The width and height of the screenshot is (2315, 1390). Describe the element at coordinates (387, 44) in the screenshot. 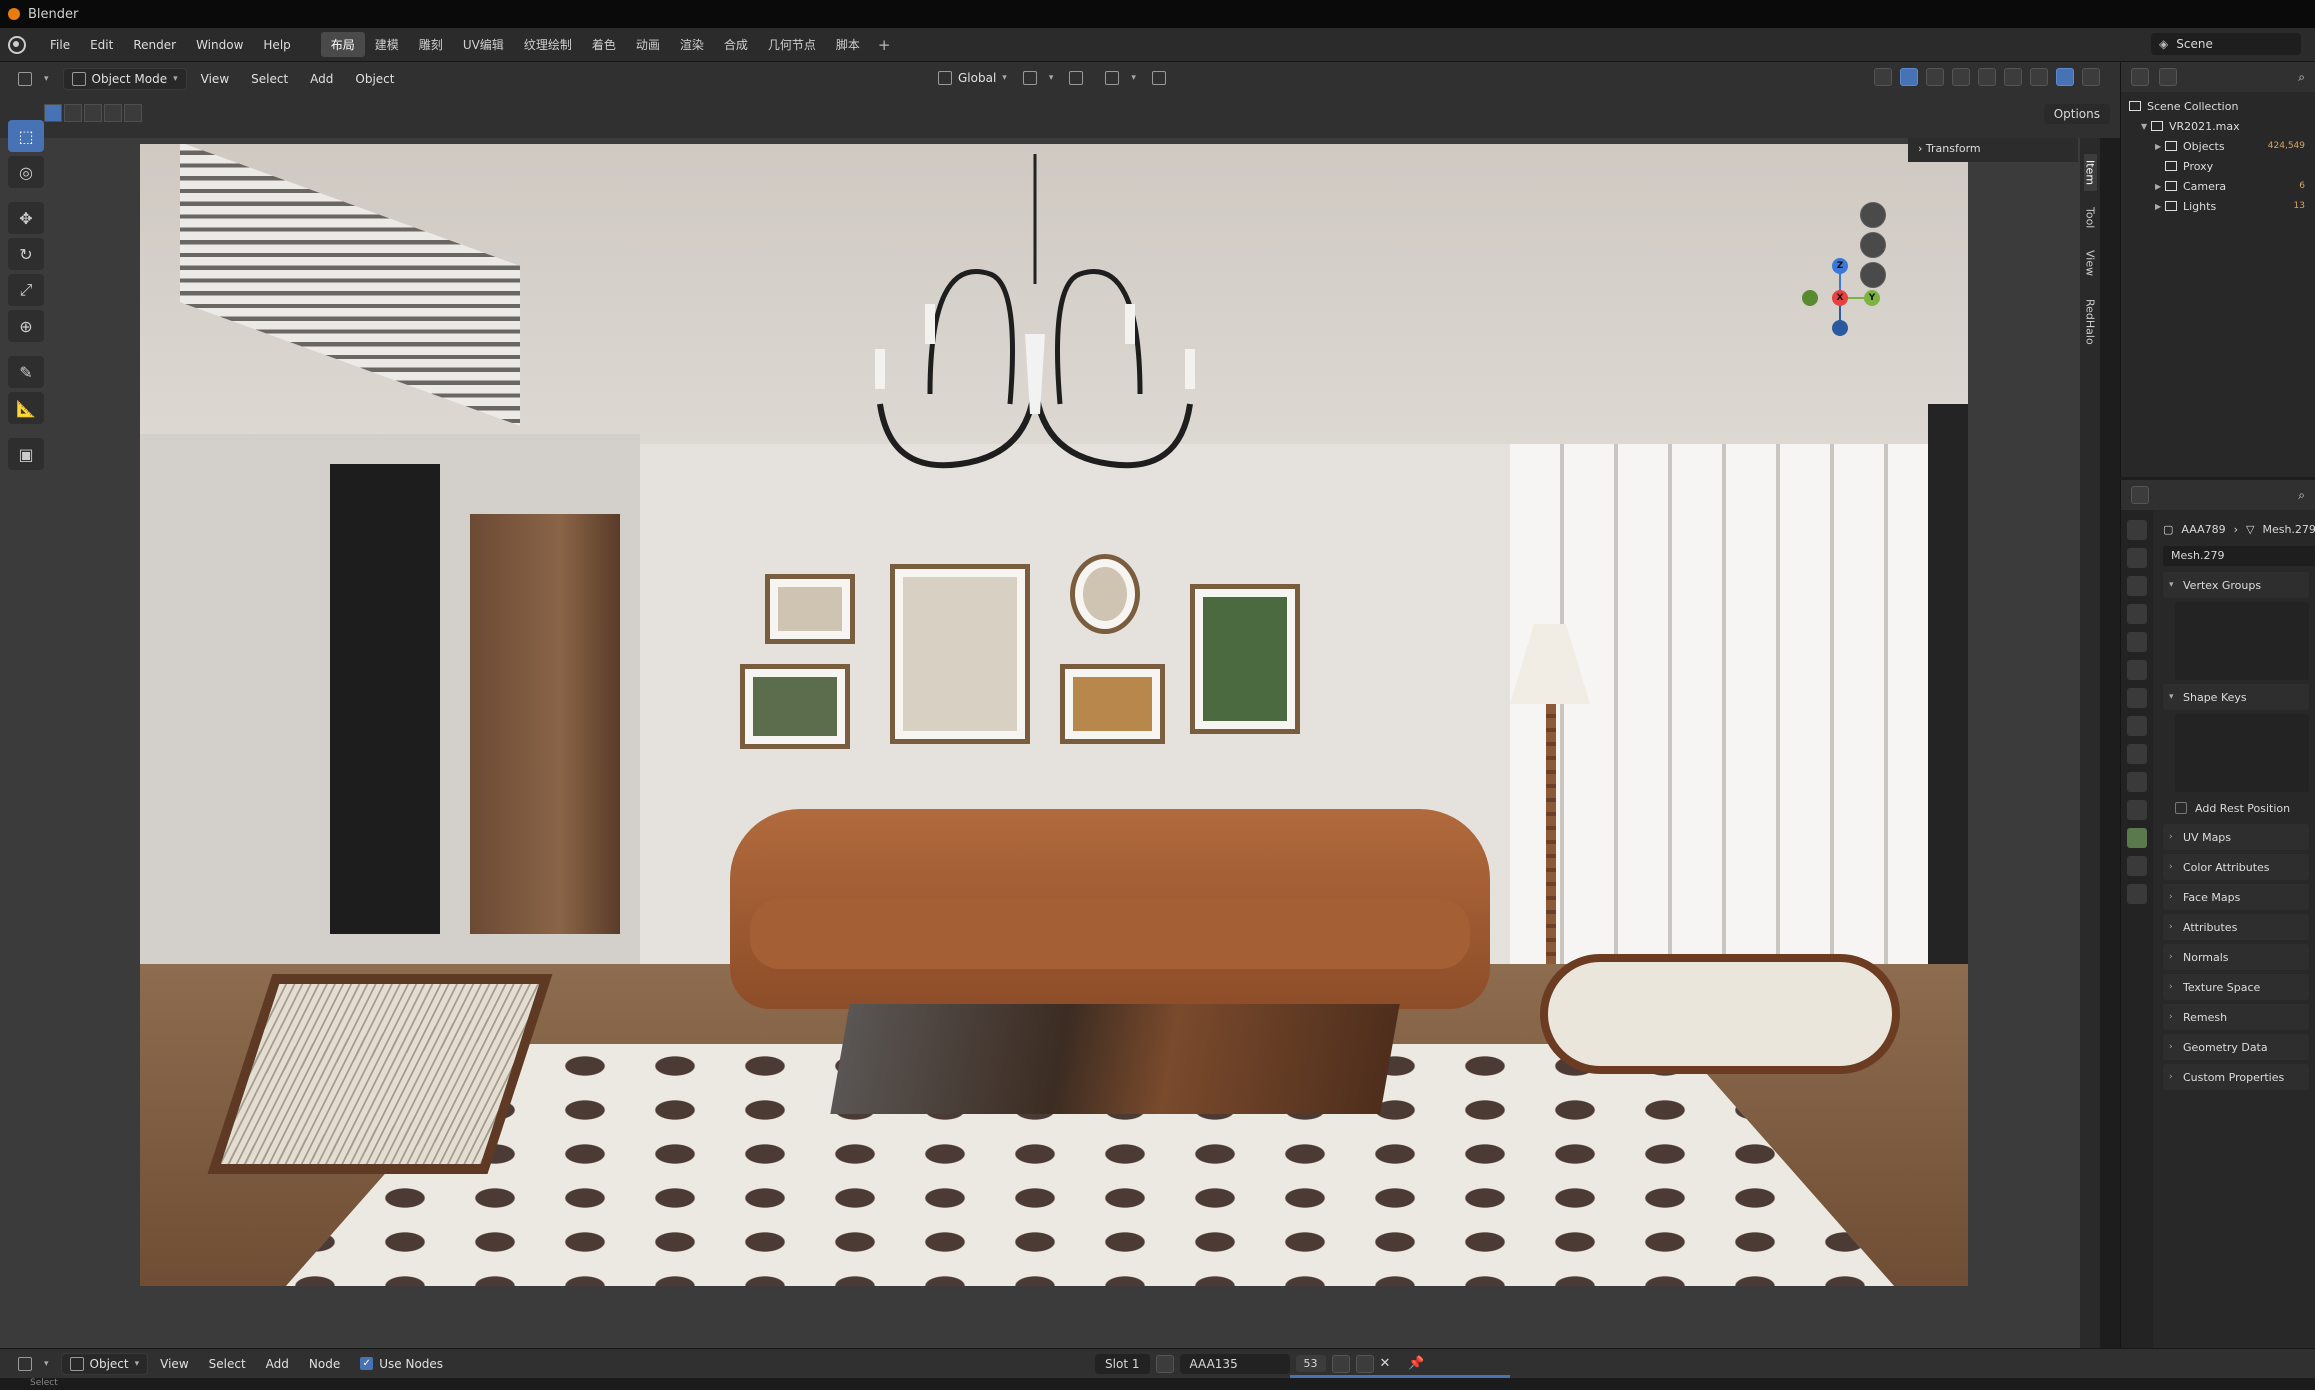

I see `workspace-tab-modeling: 建模` at that location.